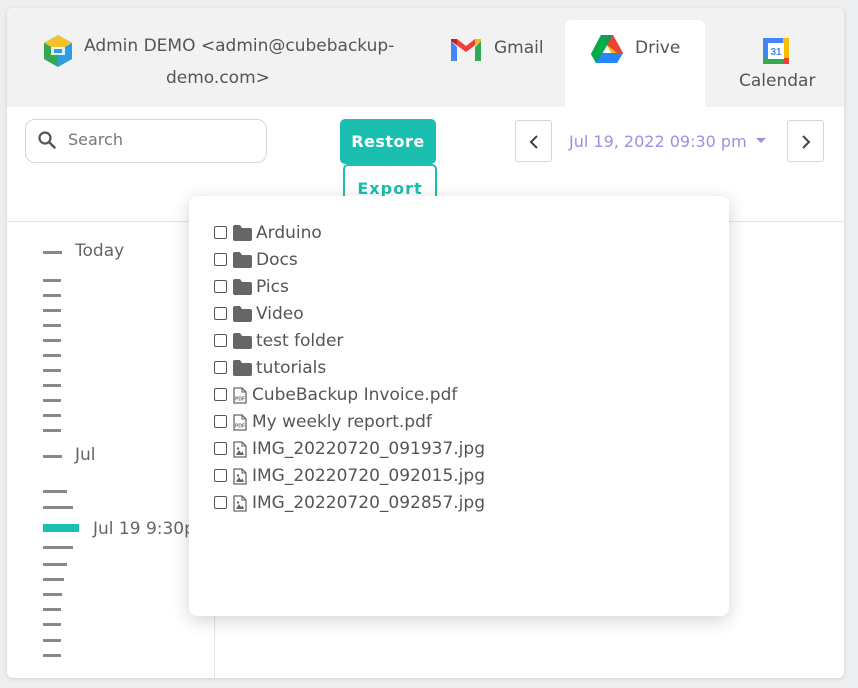  Describe the element at coordinates (760, 140) in the screenshot. I see `caret-down-icon` at that location.